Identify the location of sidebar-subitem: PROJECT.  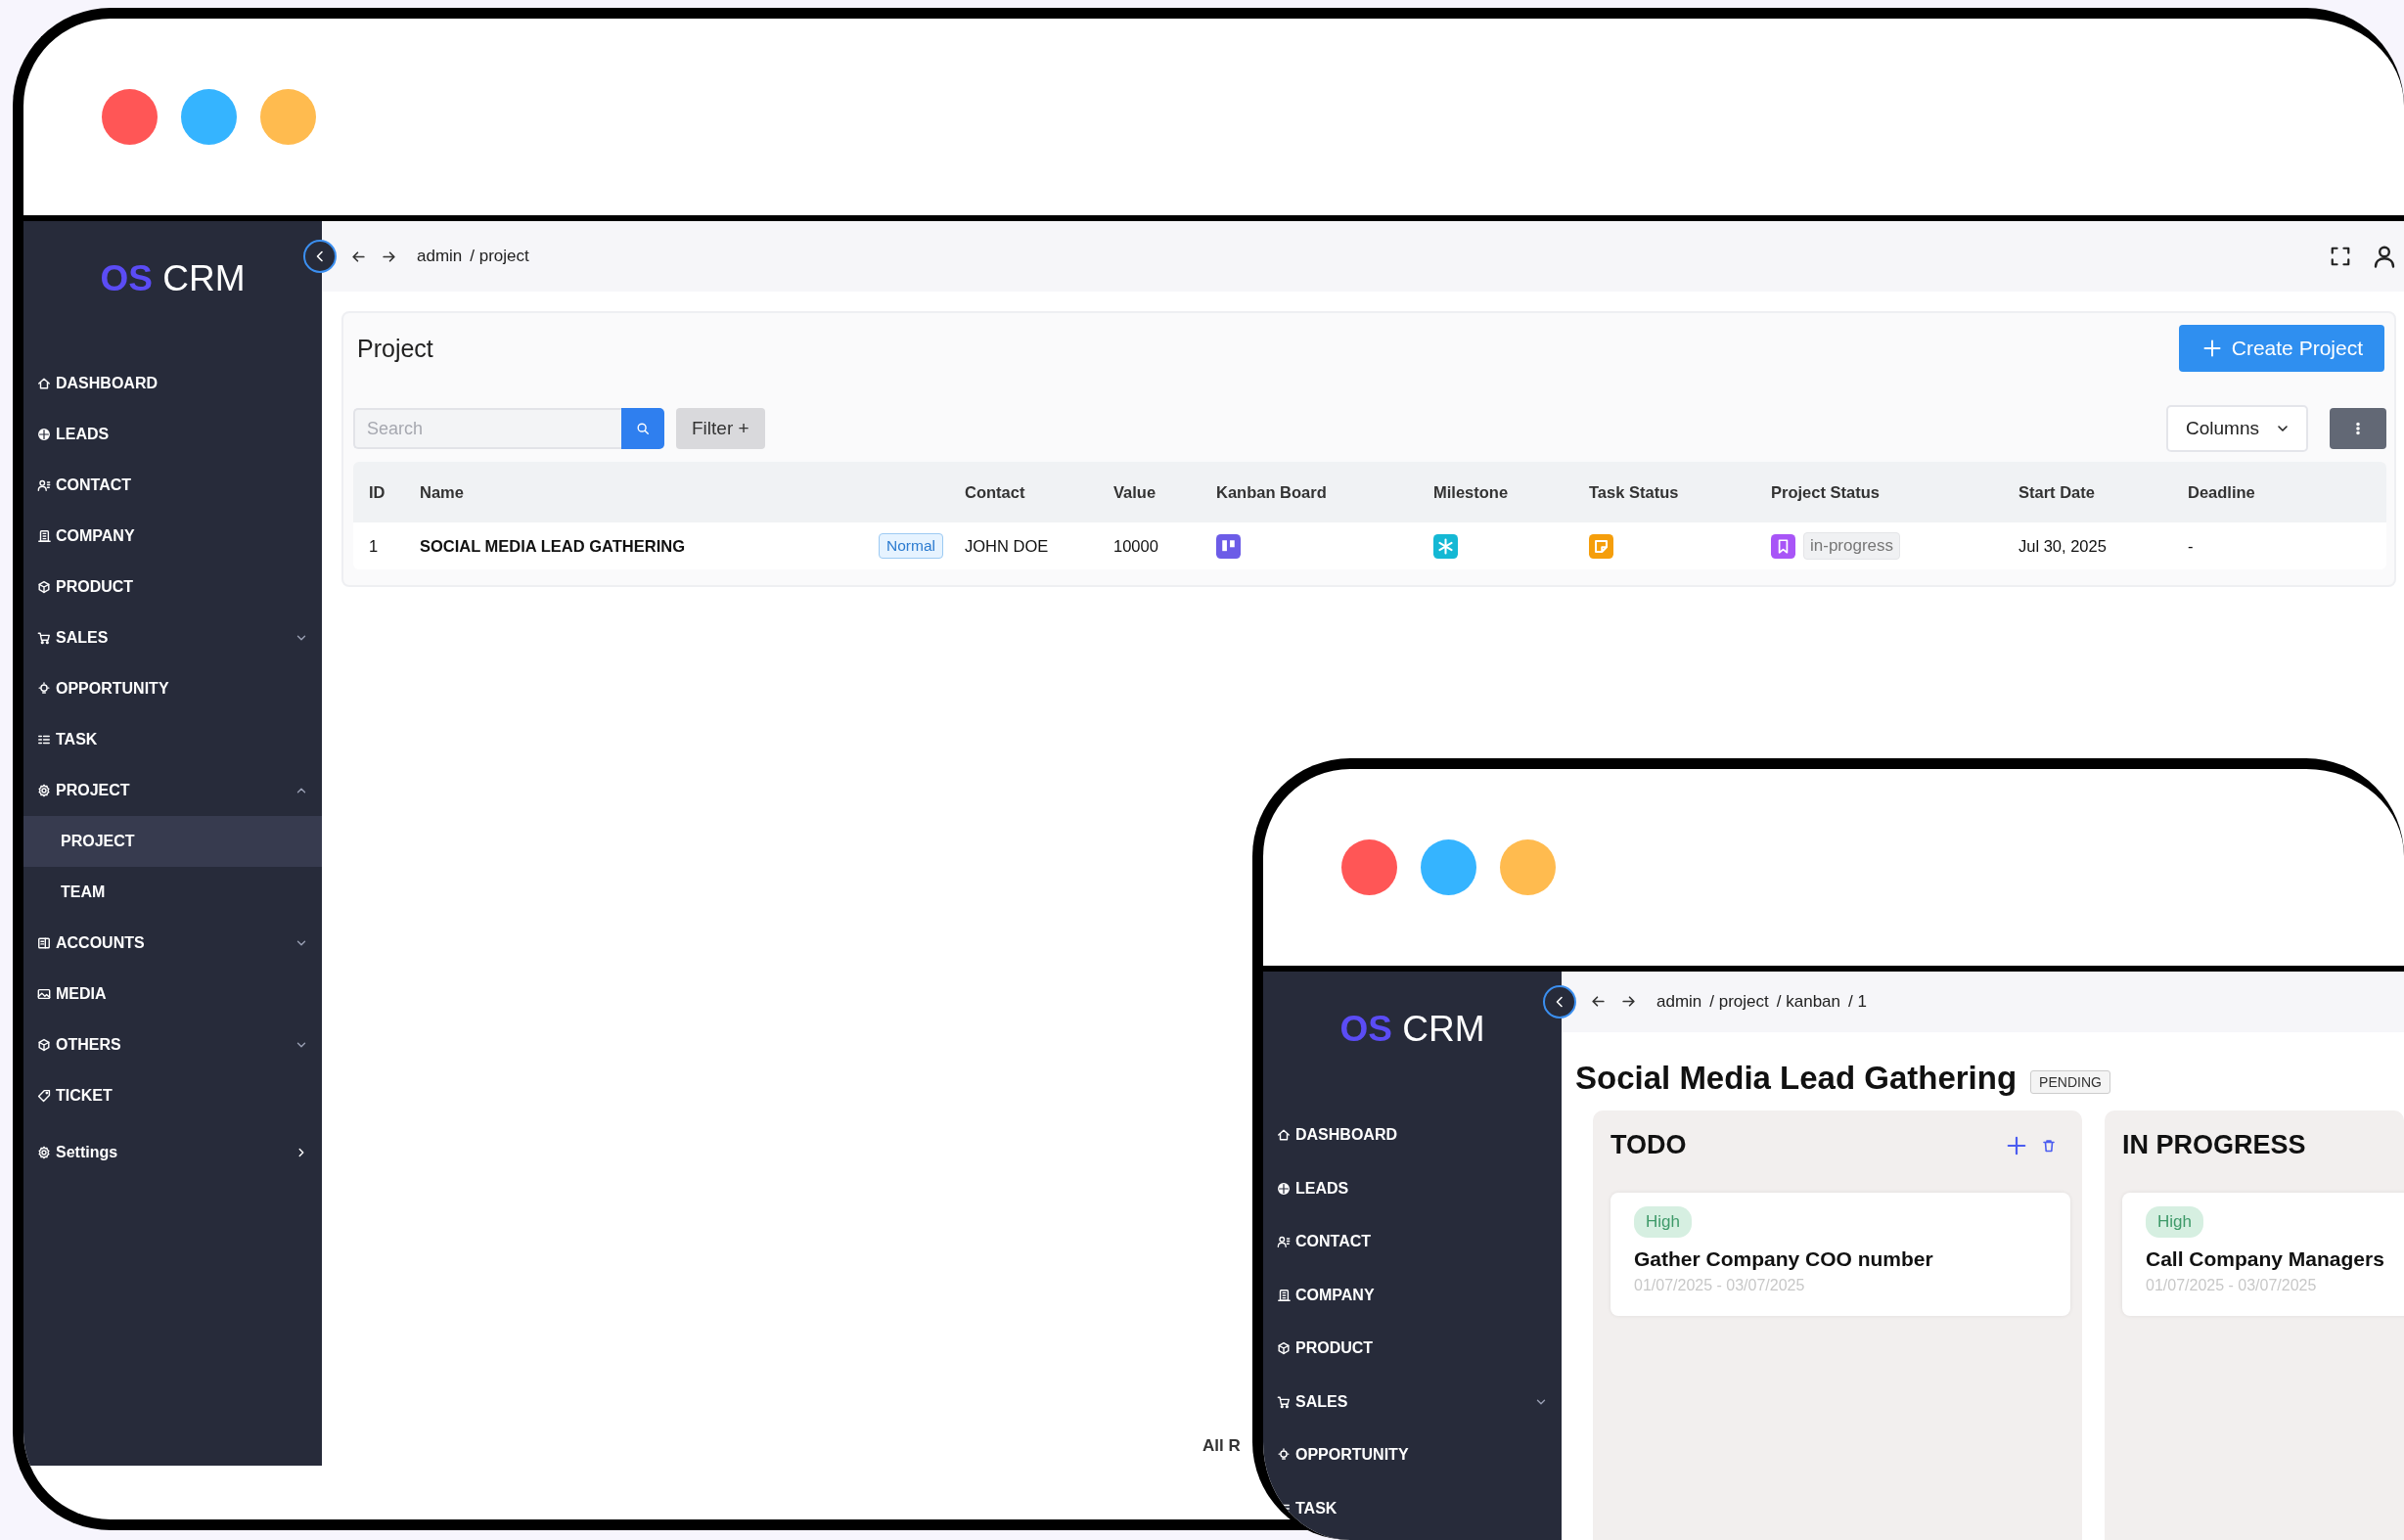
(172, 842).